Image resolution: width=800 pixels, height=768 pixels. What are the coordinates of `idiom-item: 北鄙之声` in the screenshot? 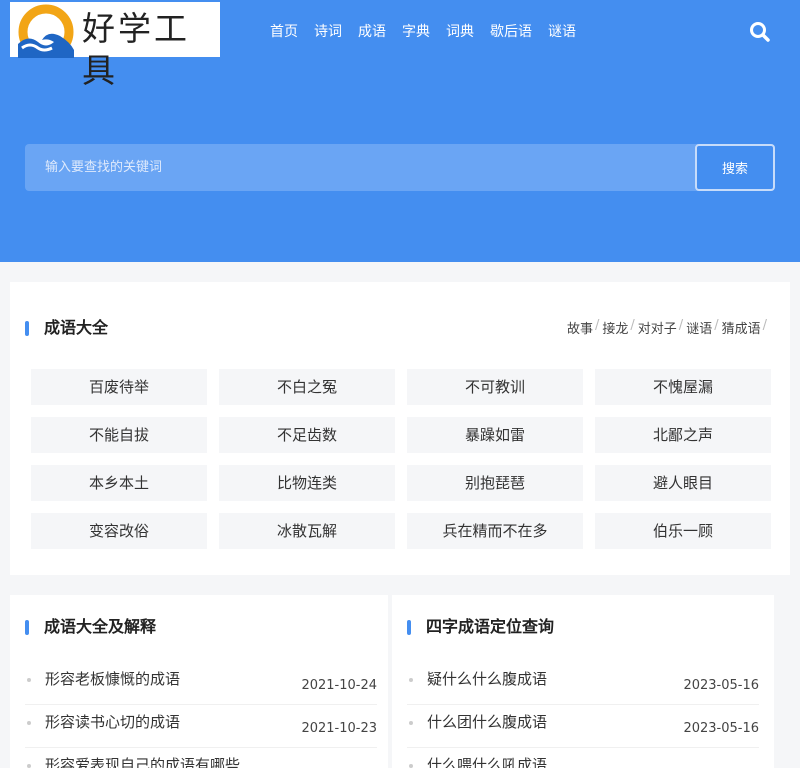 It's located at (683, 435).